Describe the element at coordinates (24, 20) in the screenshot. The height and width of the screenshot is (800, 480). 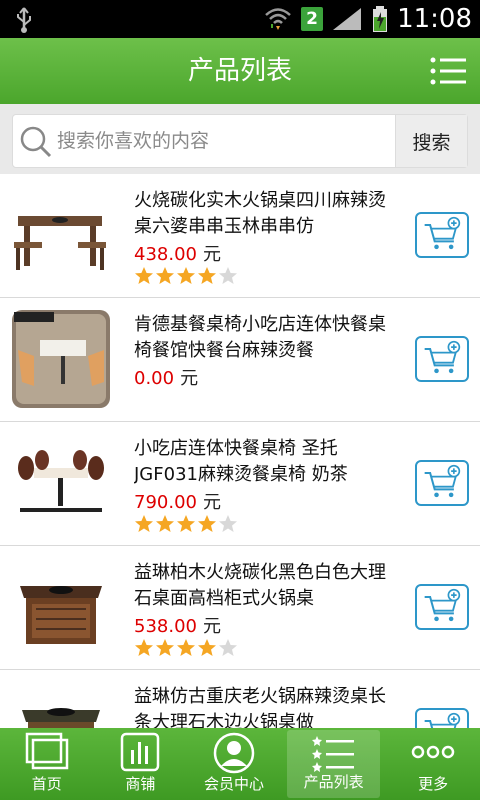
I see `usb-icon` at that location.